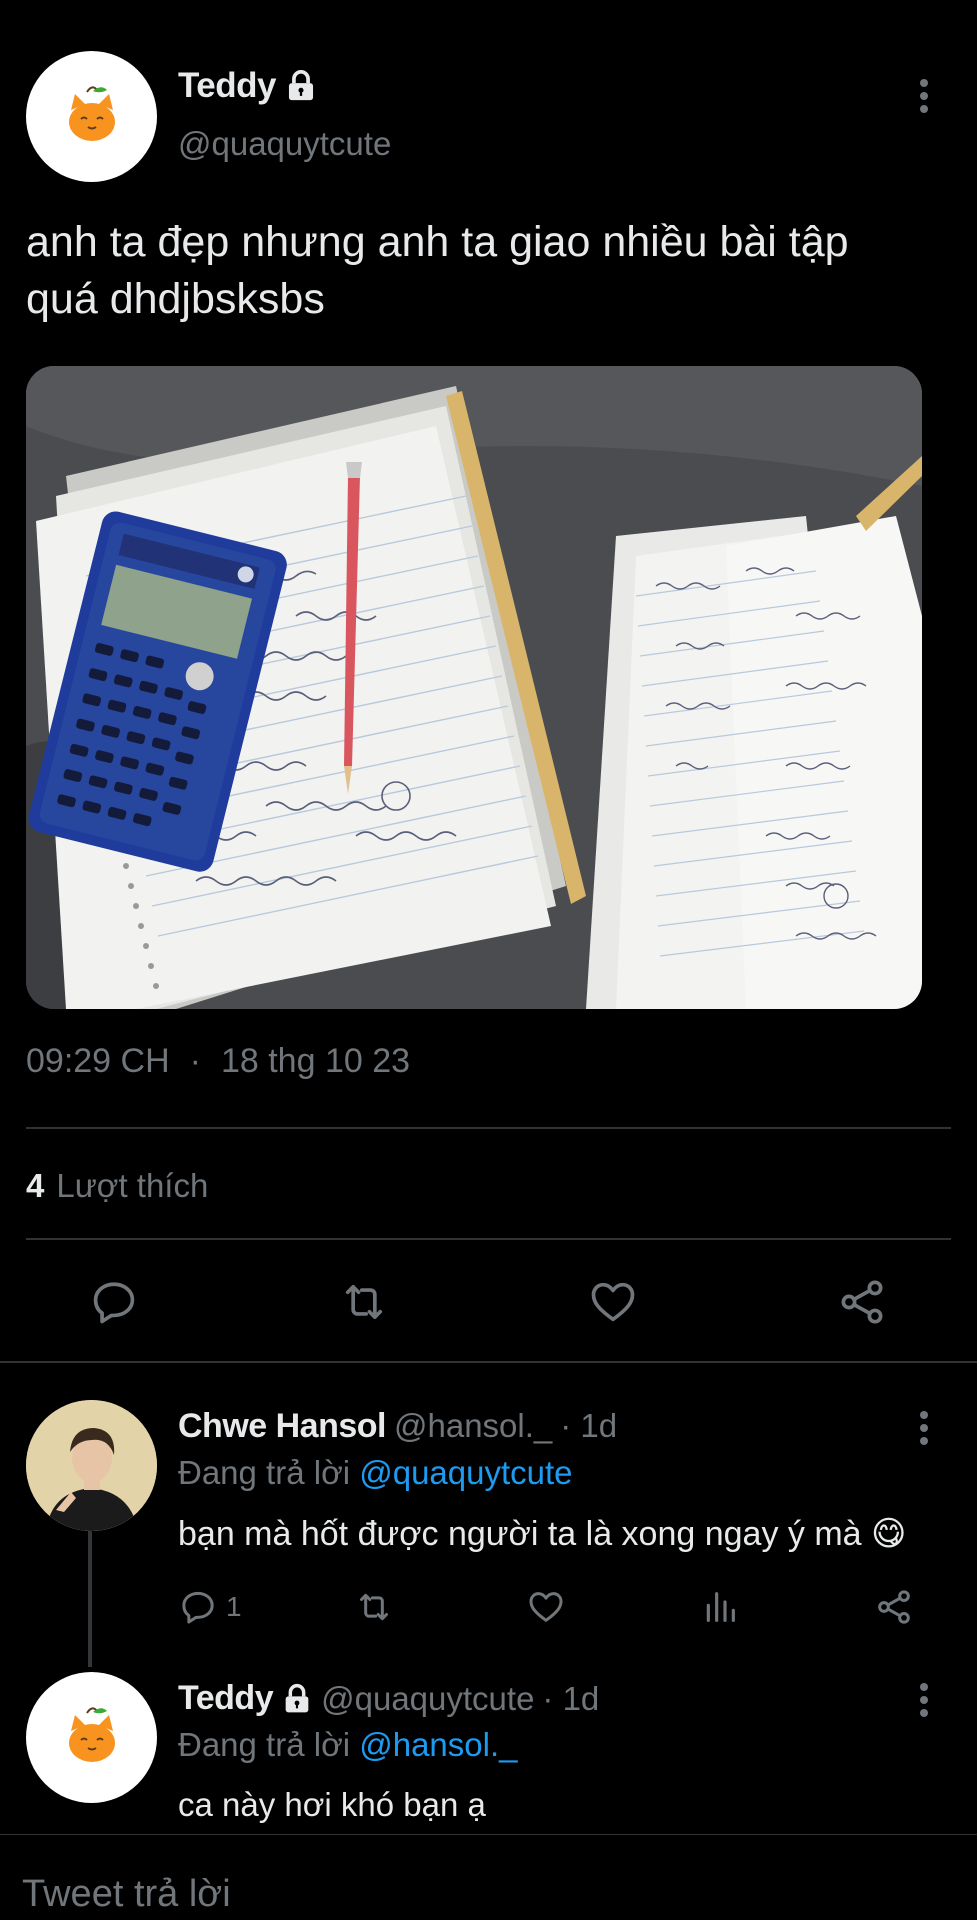 The width and height of the screenshot is (977, 1920). I want to click on reply2-text: ca này hơi khó bạn ạ, so click(332, 1804).